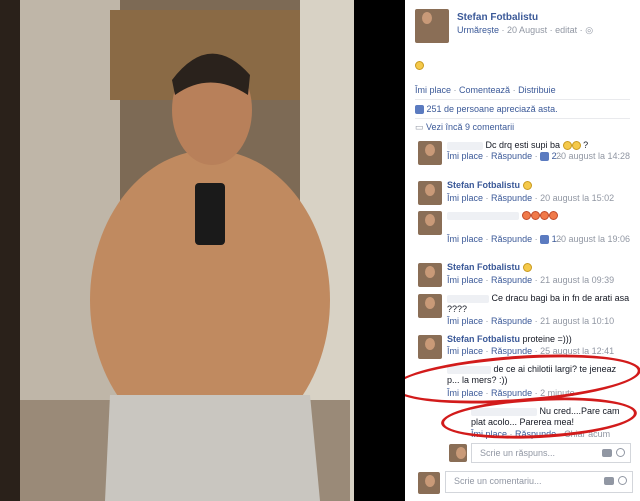  I want to click on comment-time: 20 august la 14:28, so click(596, 156).